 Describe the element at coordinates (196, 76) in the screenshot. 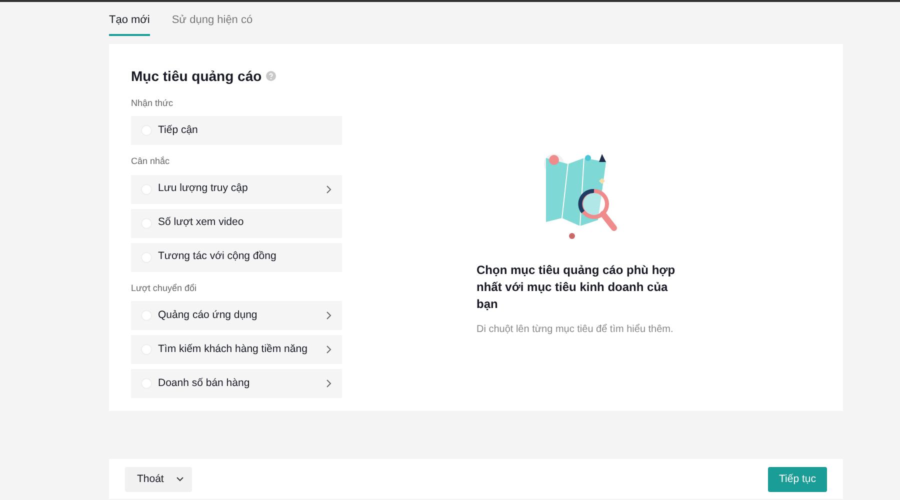

I see `section-title: Mục tiêu quảng cáo` at that location.